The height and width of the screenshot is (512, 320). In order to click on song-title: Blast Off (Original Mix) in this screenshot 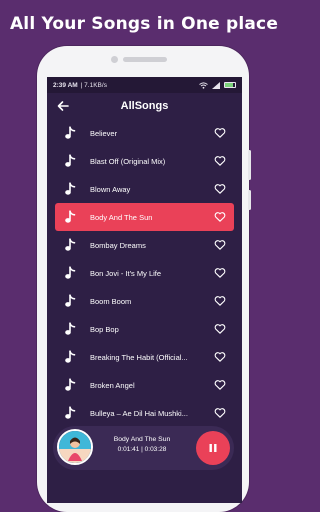, I will do `click(128, 161)`.